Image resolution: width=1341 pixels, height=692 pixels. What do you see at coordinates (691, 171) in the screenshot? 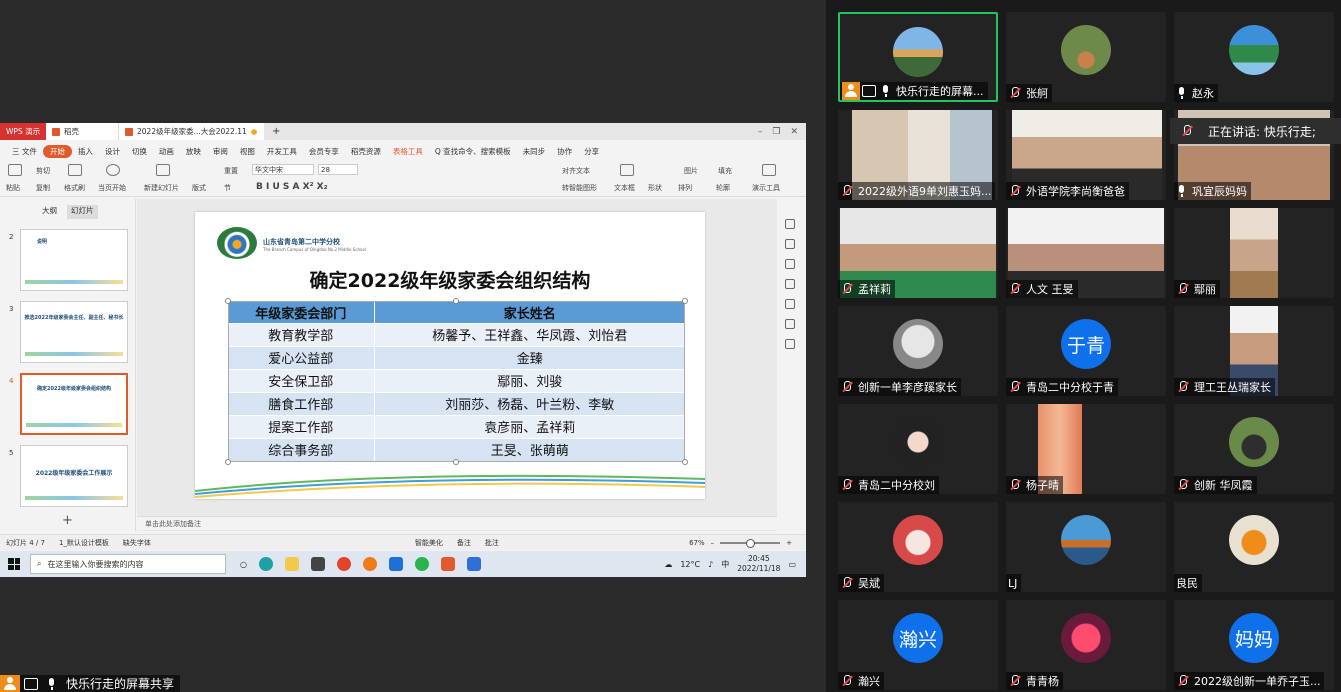
I see `picture-button: 图片` at bounding box center [691, 171].